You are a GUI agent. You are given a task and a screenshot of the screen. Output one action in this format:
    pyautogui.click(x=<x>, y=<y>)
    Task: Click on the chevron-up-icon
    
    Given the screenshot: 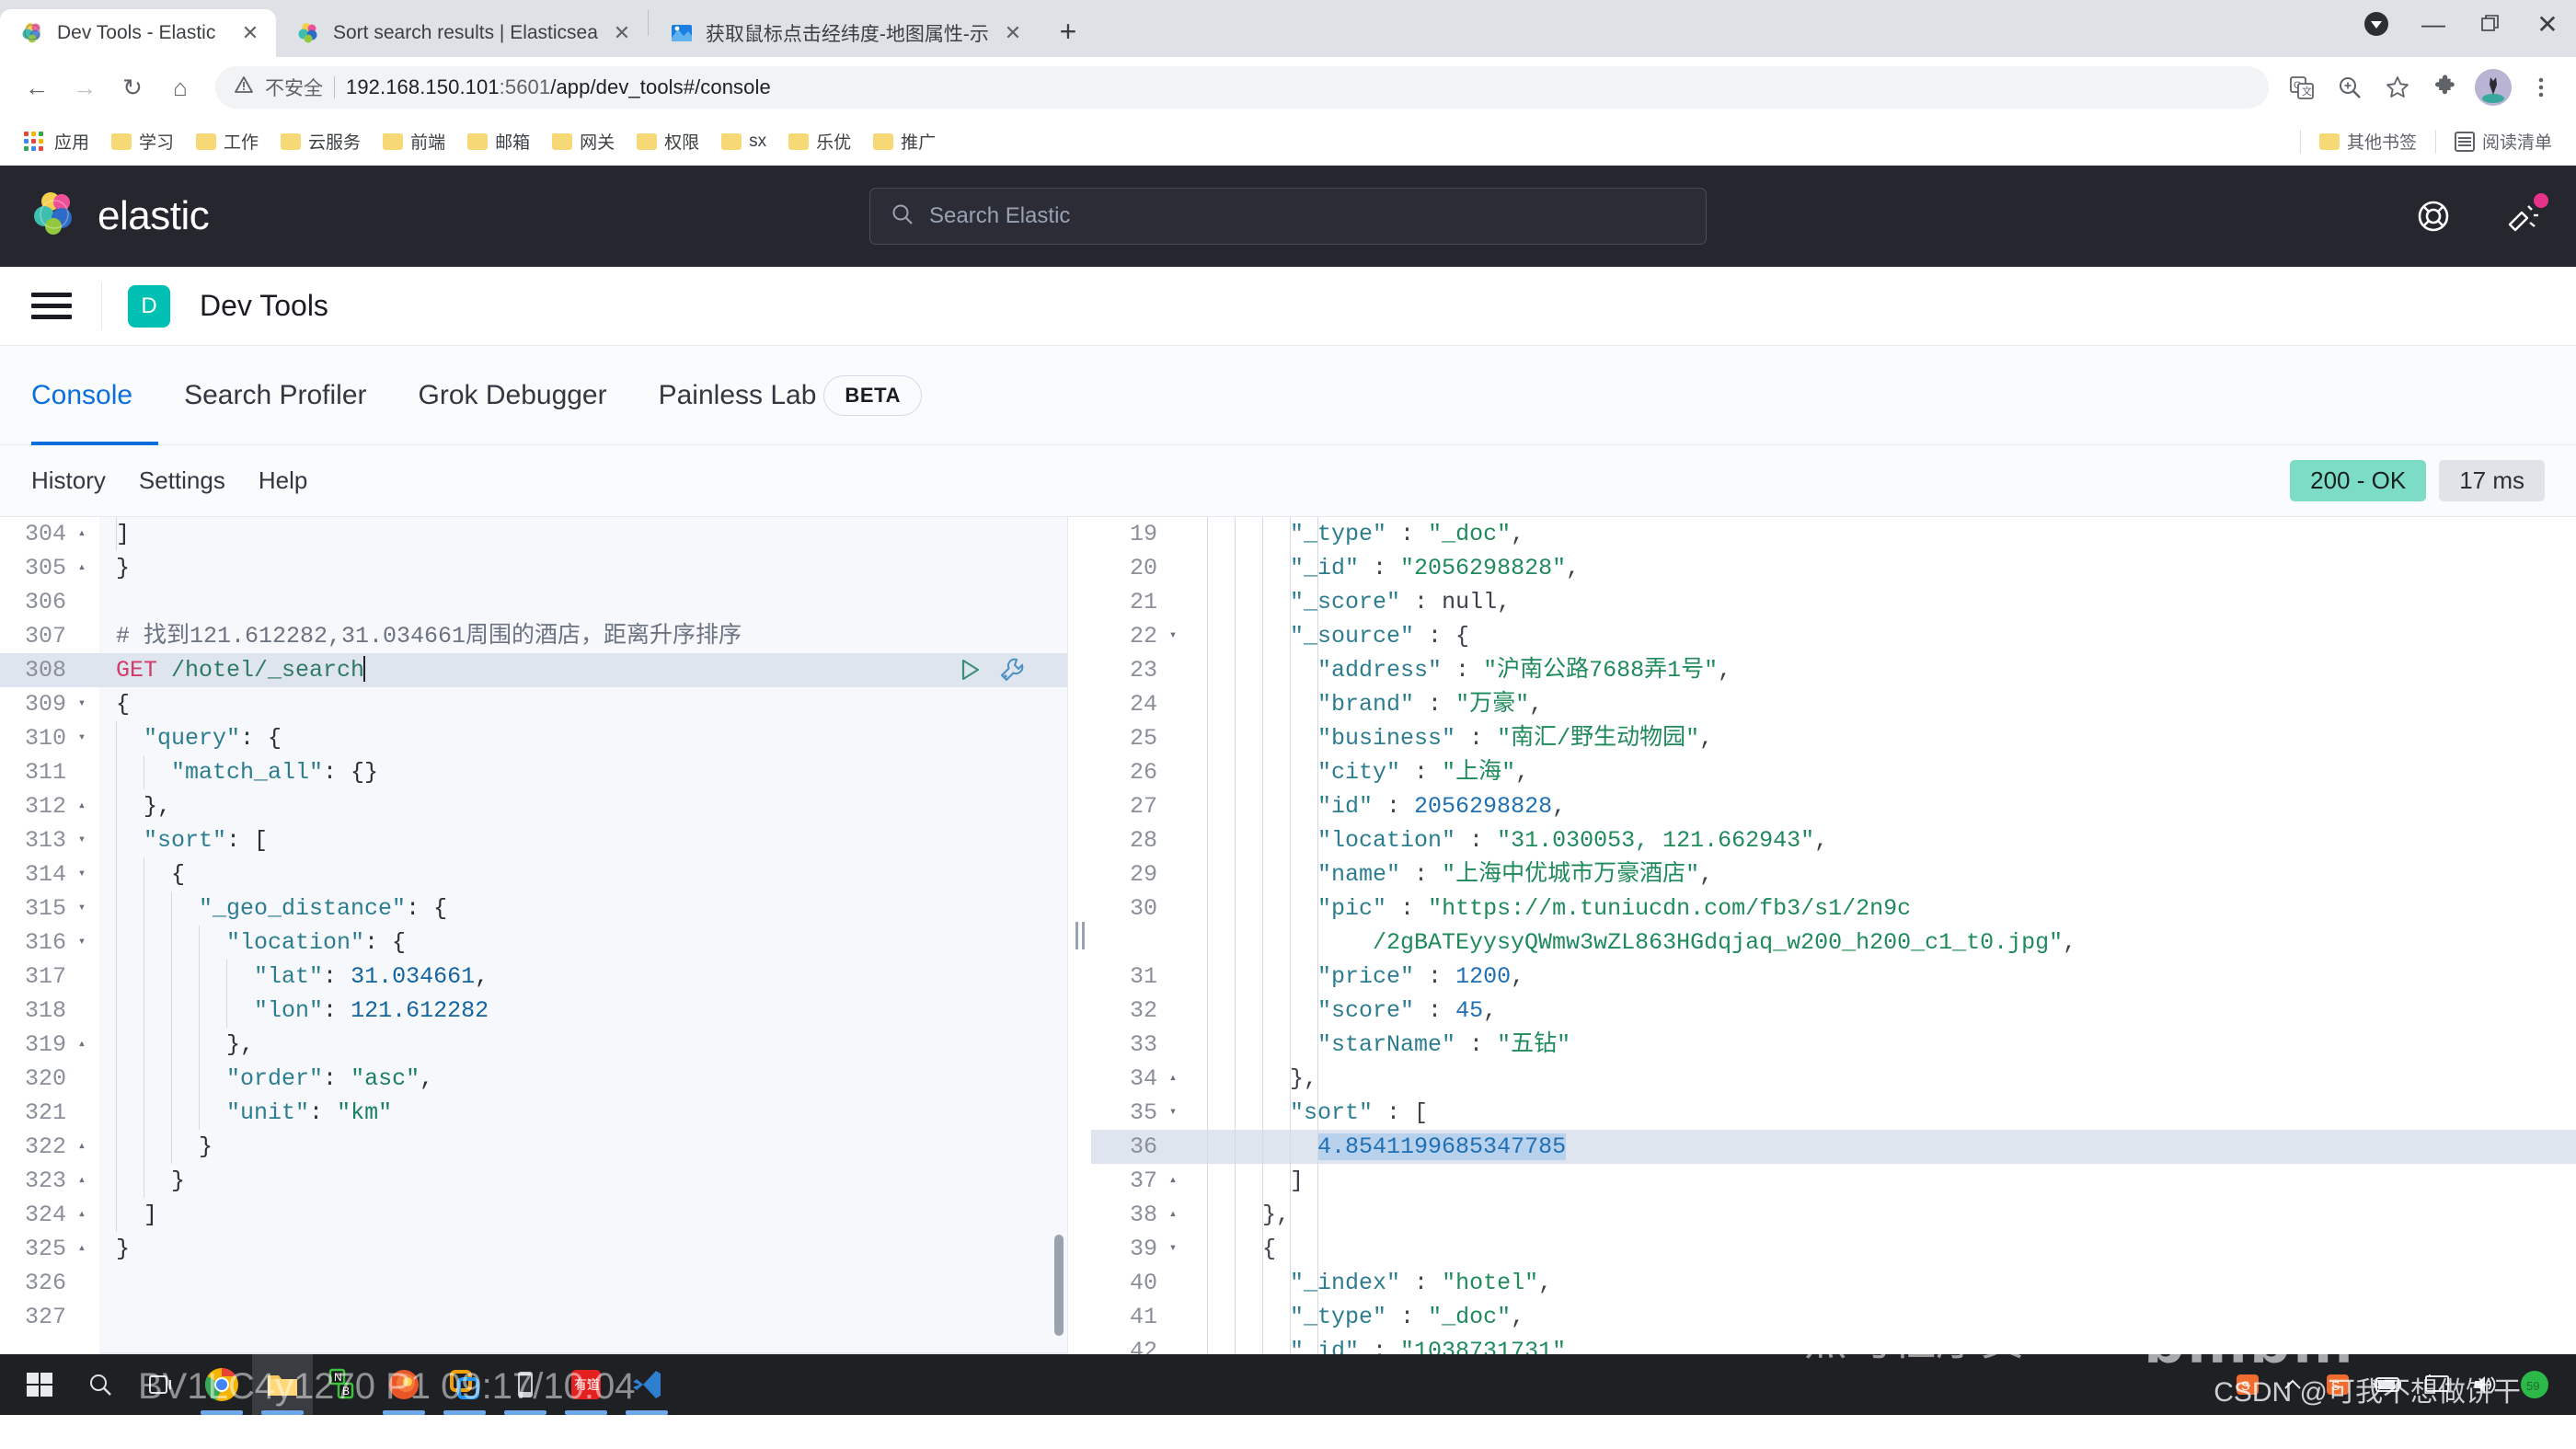 What is the action you would take?
    pyautogui.click(x=2293, y=1385)
    